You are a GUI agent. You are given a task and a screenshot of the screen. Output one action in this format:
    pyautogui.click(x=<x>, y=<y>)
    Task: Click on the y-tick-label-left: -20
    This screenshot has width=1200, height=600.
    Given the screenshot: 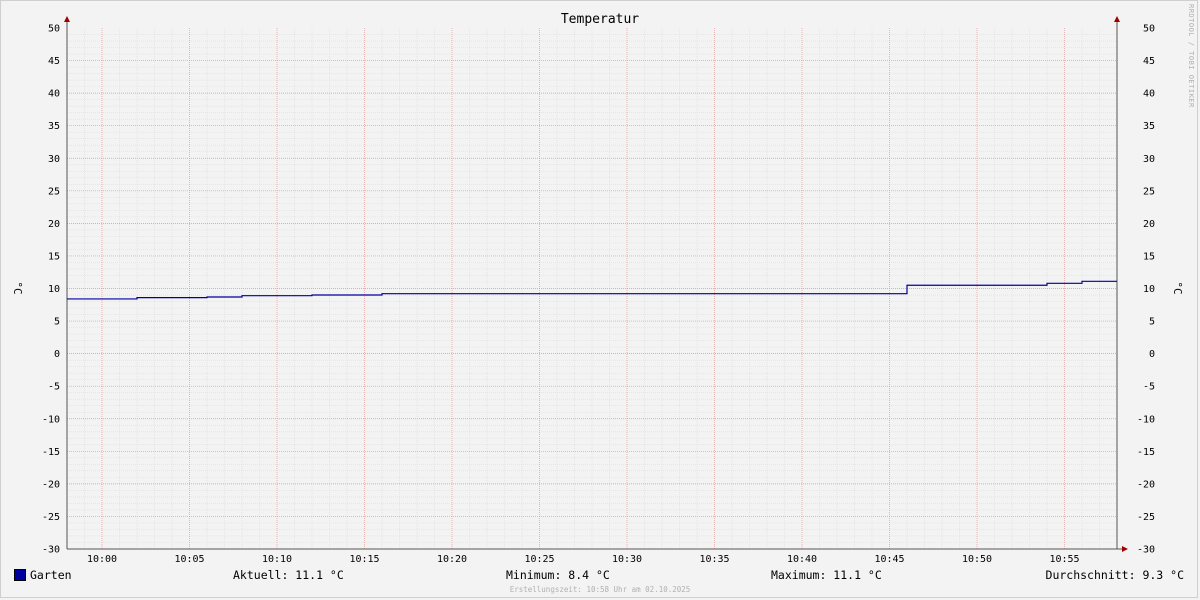 What is the action you would take?
    pyautogui.click(x=51, y=484)
    